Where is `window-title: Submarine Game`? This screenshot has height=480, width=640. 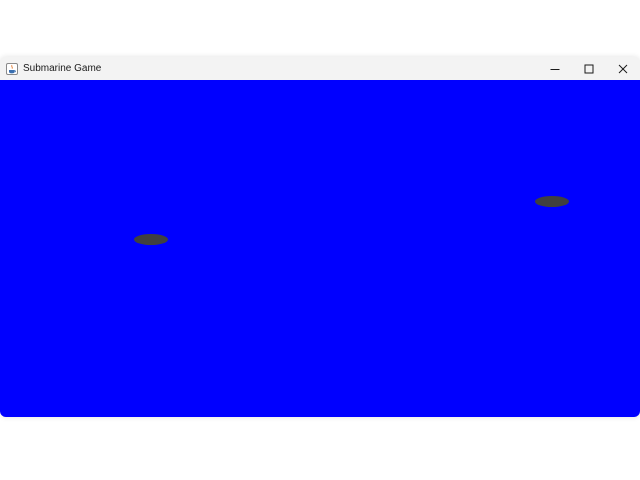 window-title: Submarine Game is located at coordinates (62, 68).